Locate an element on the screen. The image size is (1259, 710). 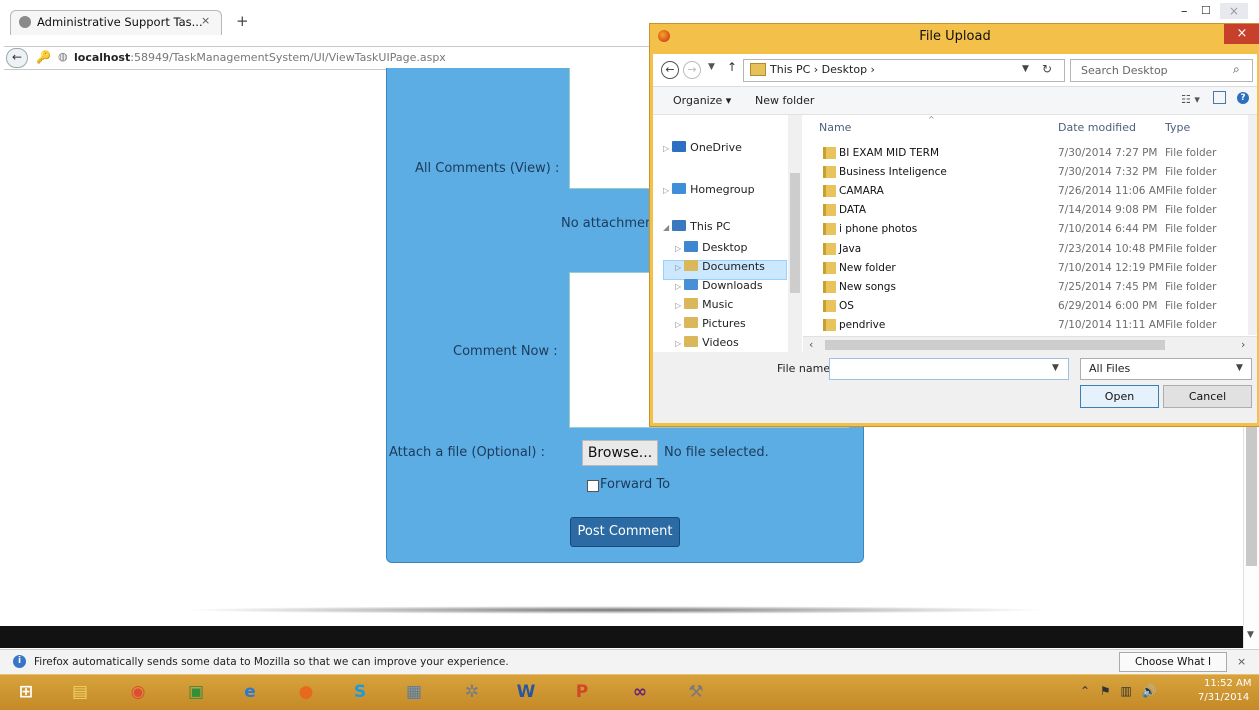
identity-key-icon: 🔑 is located at coordinates (43, 57).